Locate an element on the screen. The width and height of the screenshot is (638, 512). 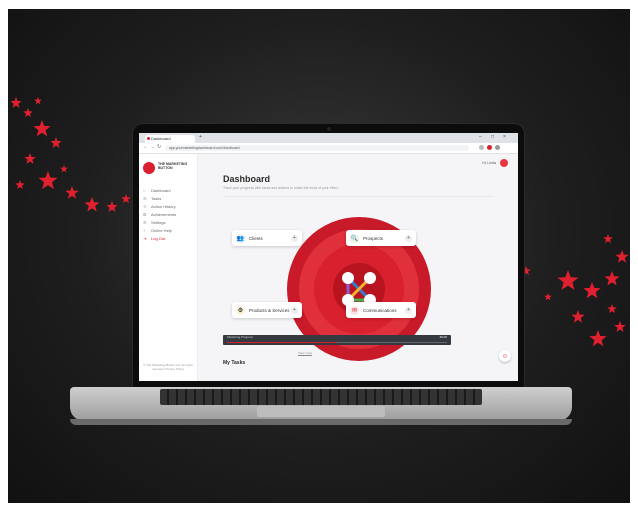
progress-label: Marketing Progress is located at coordinates (240, 337).